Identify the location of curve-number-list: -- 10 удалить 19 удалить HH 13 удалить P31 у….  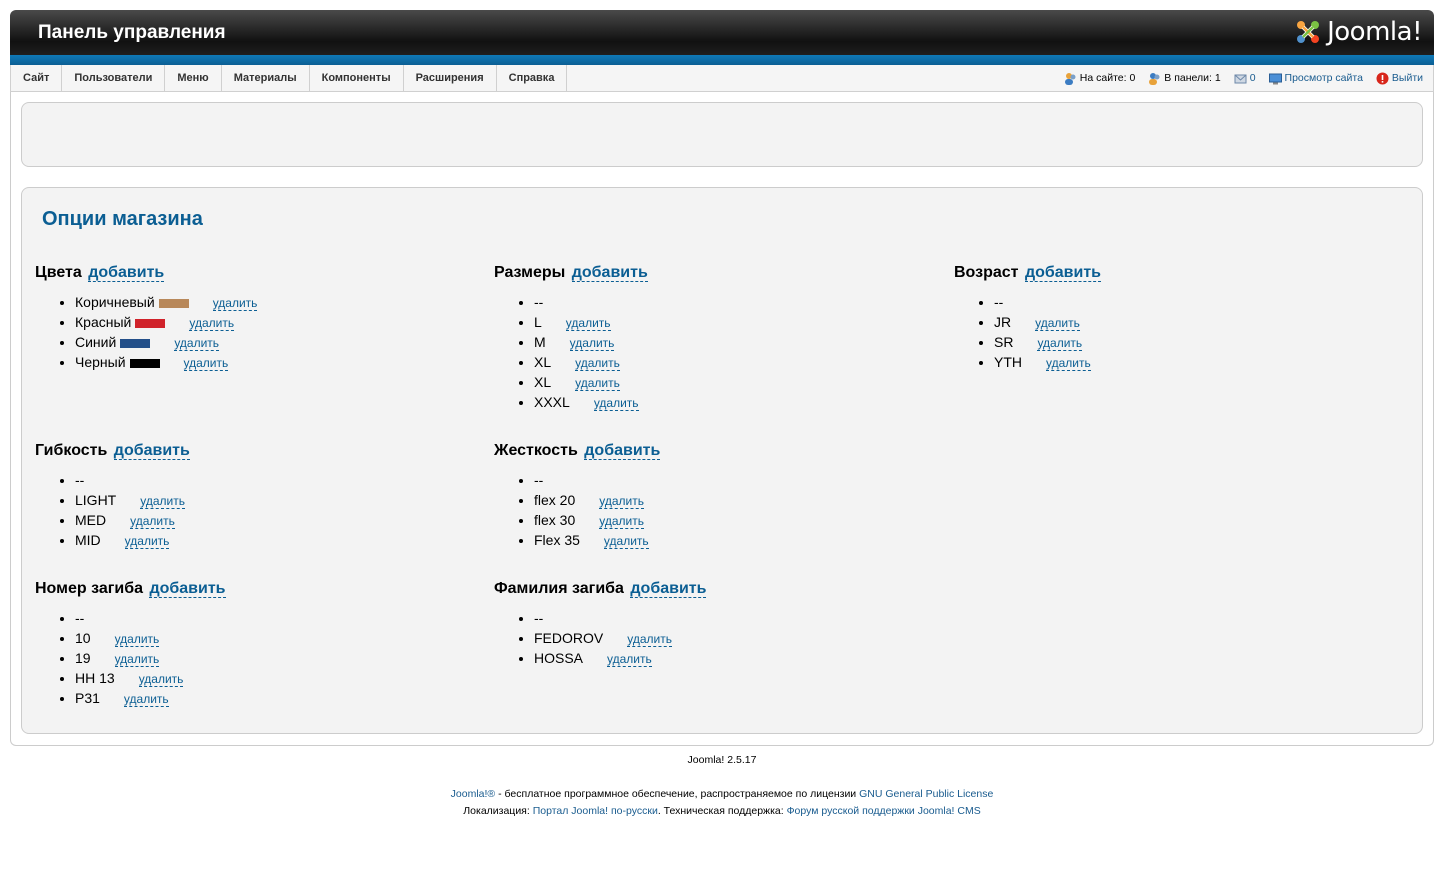
(255, 658).